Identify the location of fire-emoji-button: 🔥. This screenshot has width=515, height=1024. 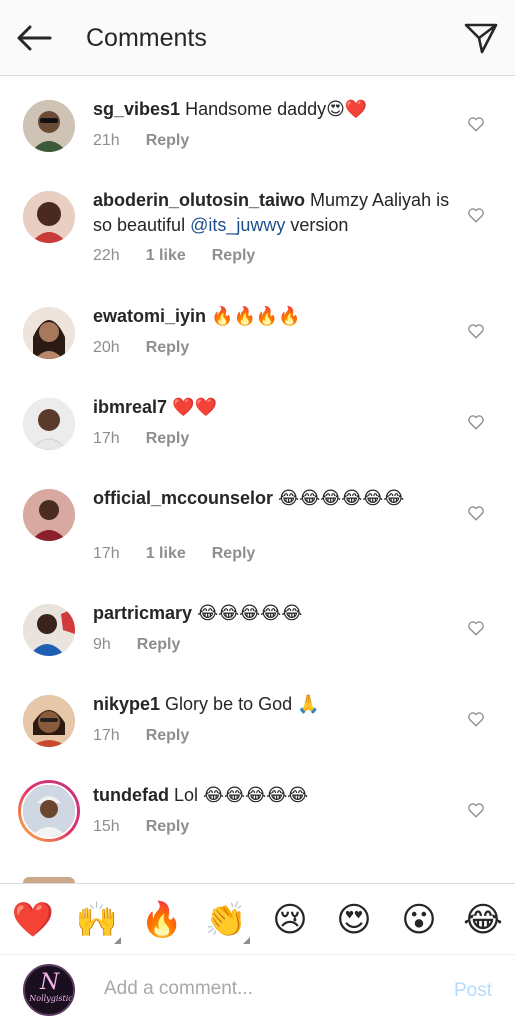
(162, 920).